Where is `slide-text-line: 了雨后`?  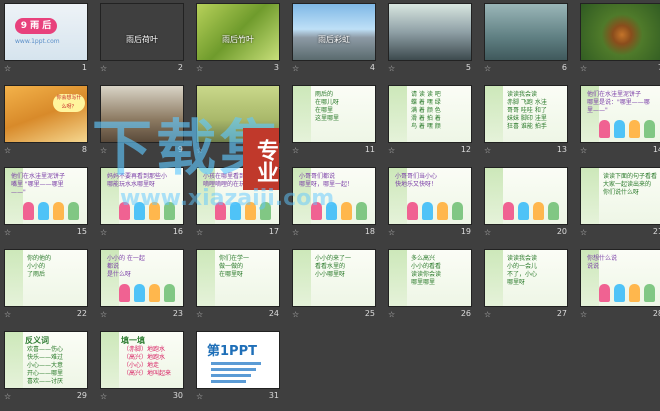 slide-text-line: 了雨后 is located at coordinates (36, 274).